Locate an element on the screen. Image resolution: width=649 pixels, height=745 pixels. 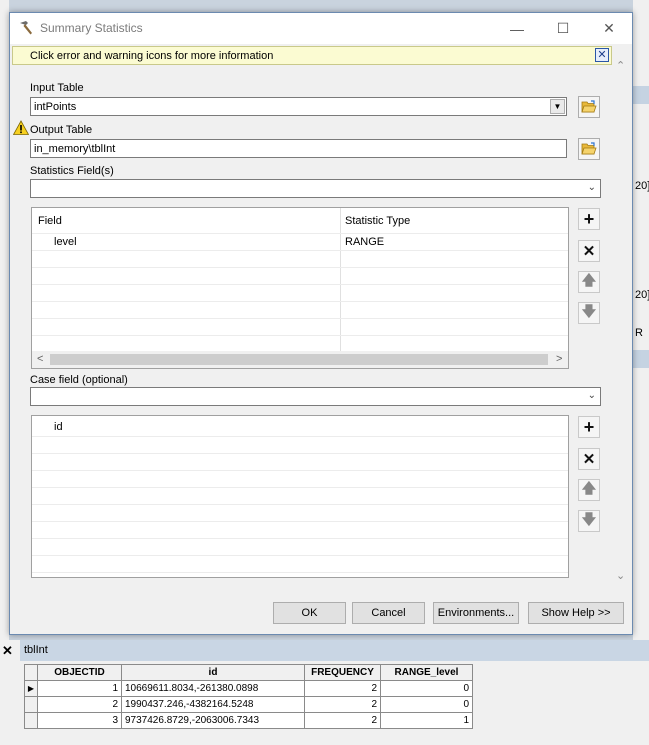
output-table-value: in_memory\tblInt is located at coordinates (75, 149).